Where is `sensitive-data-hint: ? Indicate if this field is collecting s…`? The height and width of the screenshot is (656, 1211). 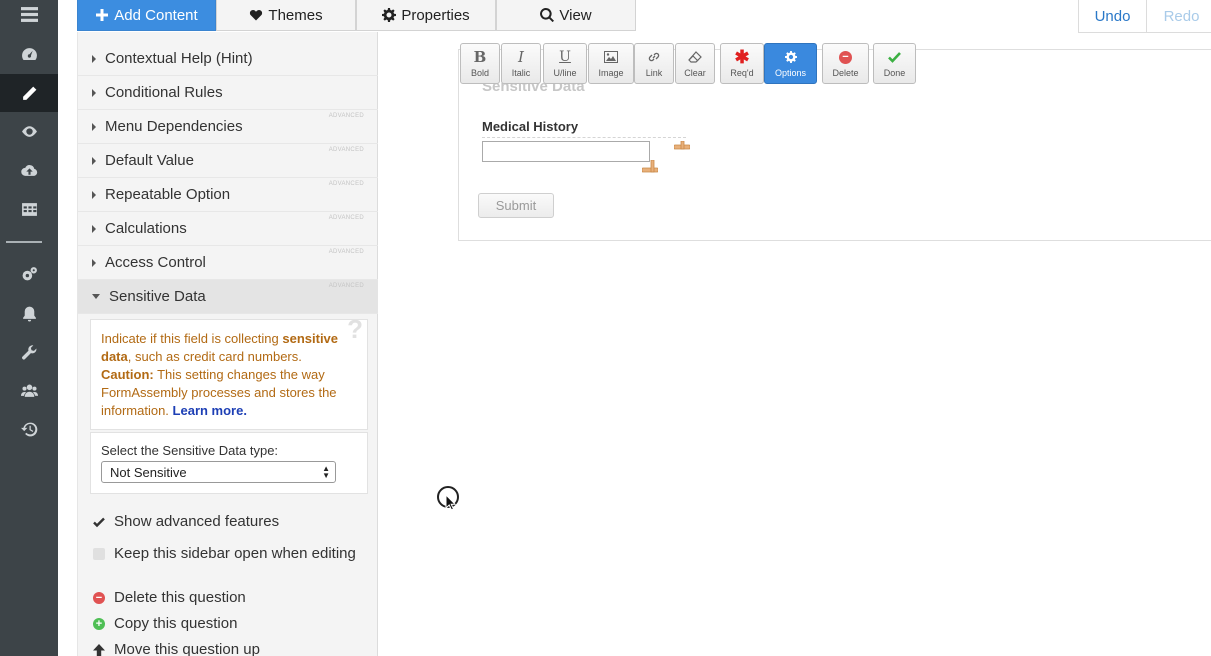 sensitive-data-hint: ? Indicate if this field is collecting s… is located at coordinates (229, 372).